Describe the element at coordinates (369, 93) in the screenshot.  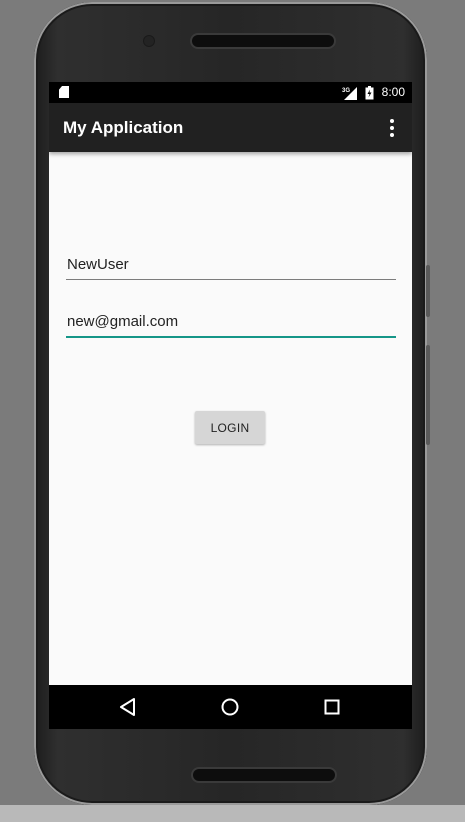
I see `battery-icon` at that location.